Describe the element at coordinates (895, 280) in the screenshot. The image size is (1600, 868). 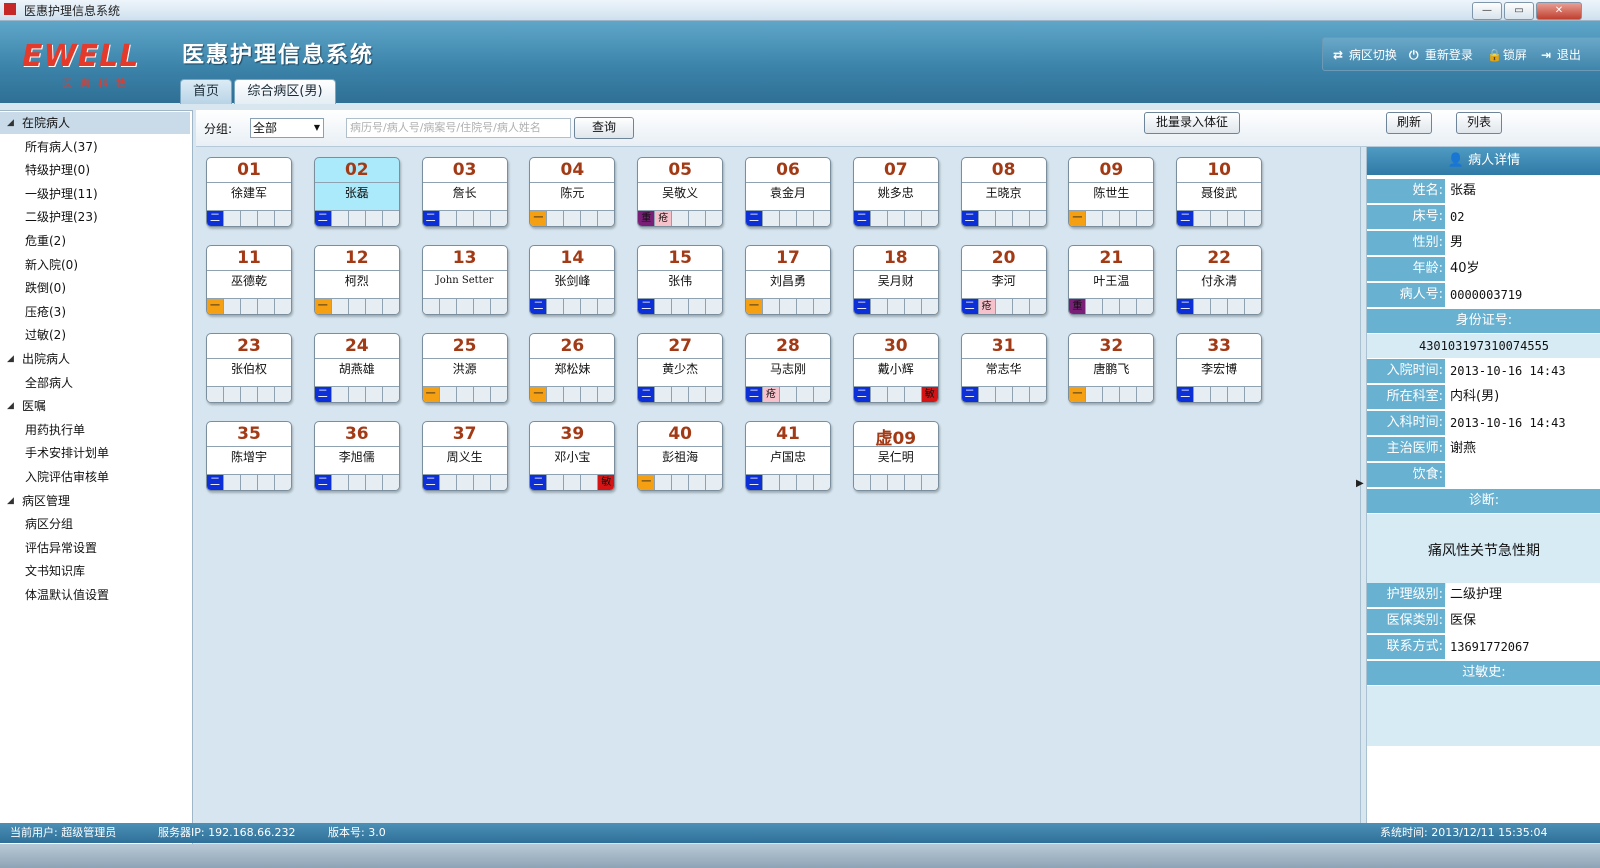
I see `bed-card: 18 吴月财二` at that location.